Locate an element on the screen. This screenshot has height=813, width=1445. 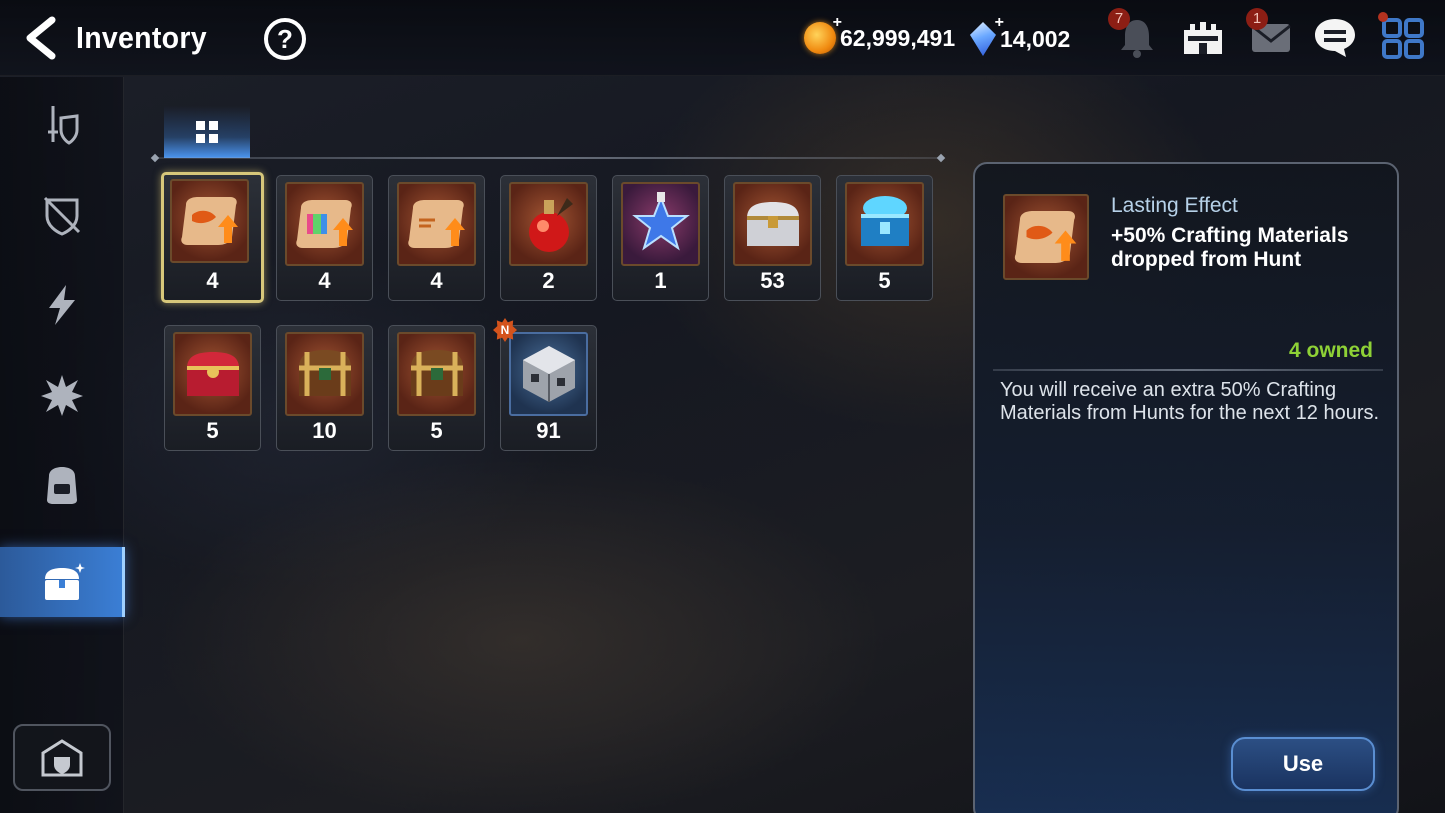
top-bar: Inventory ? + 62,999,491 + 14,002 7 1 is located at coordinates (722, 38).